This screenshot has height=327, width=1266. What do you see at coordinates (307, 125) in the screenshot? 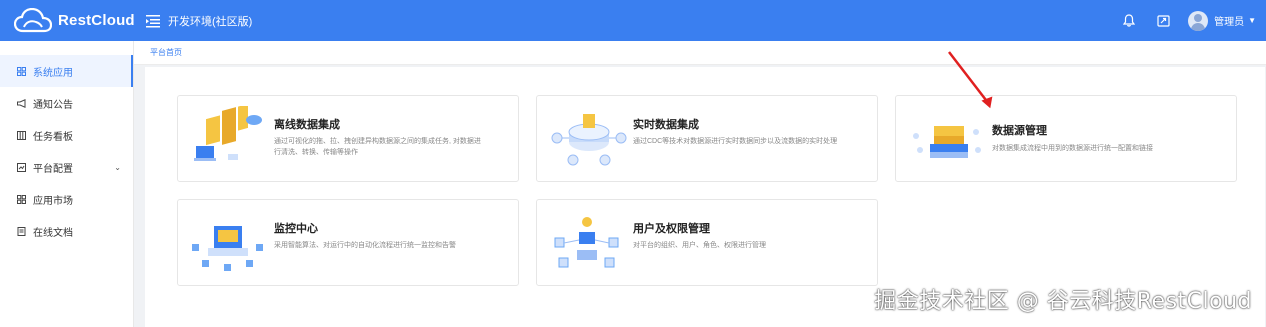
I see `card-title: 离线数据集成` at bounding box center [307, 125].